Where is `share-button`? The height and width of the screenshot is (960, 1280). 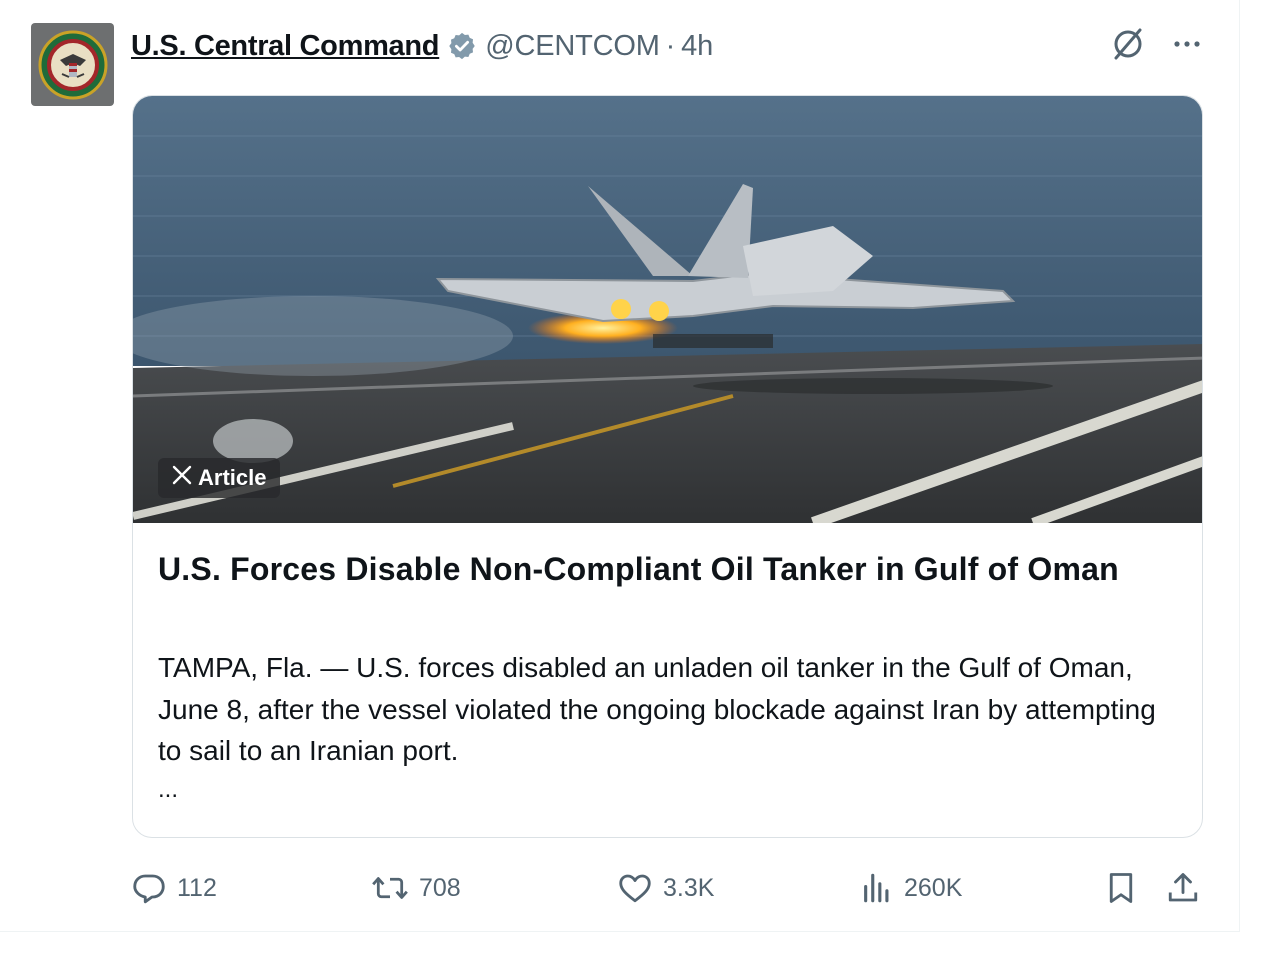
share-button is located at coordinates (1183, 888).